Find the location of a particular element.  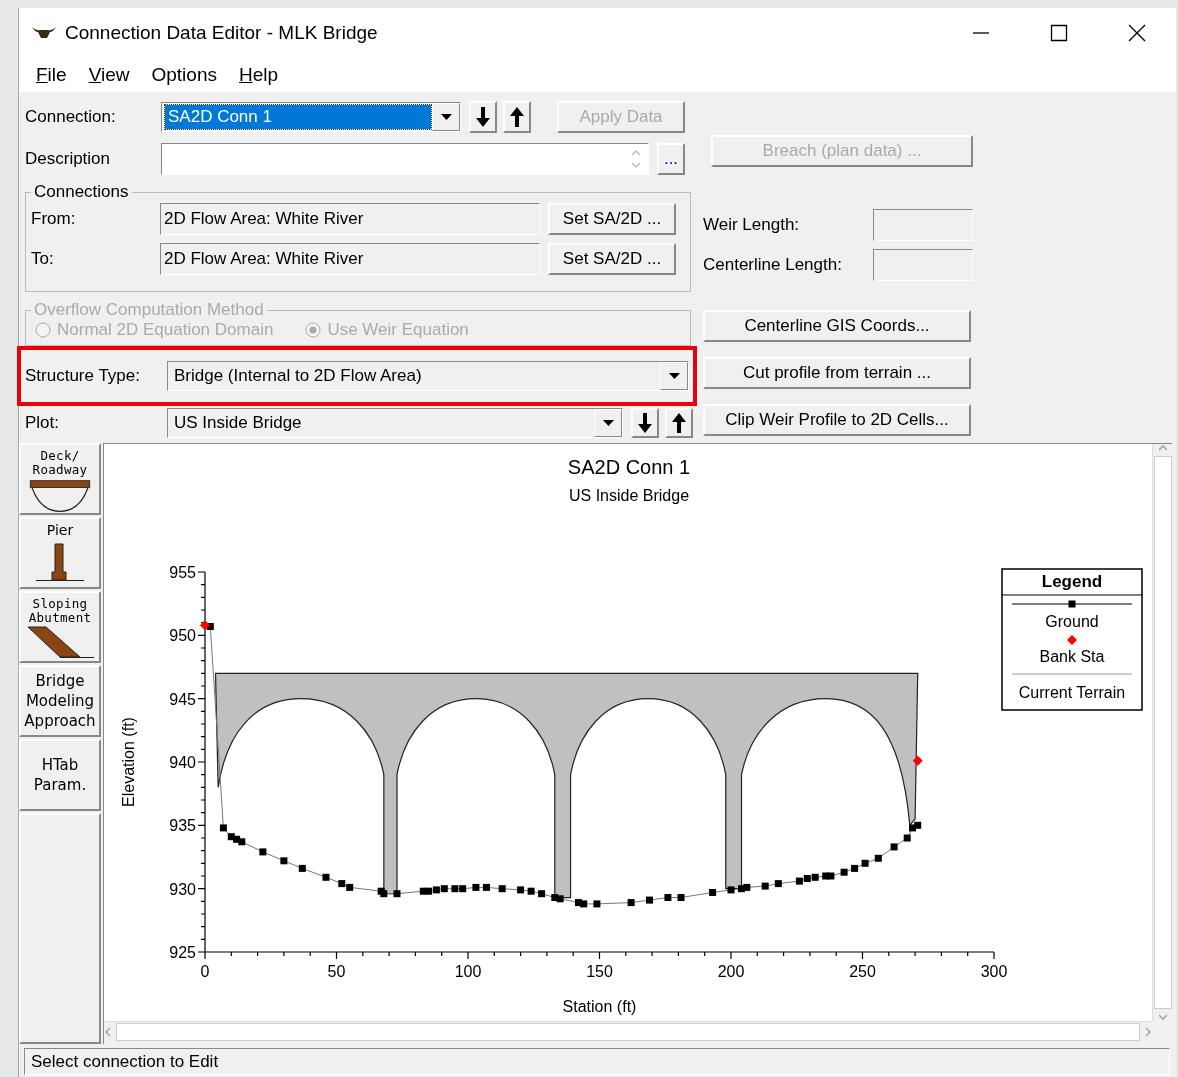

chart-title: SA2D Conn 1 is located at coordinates (629, 467).